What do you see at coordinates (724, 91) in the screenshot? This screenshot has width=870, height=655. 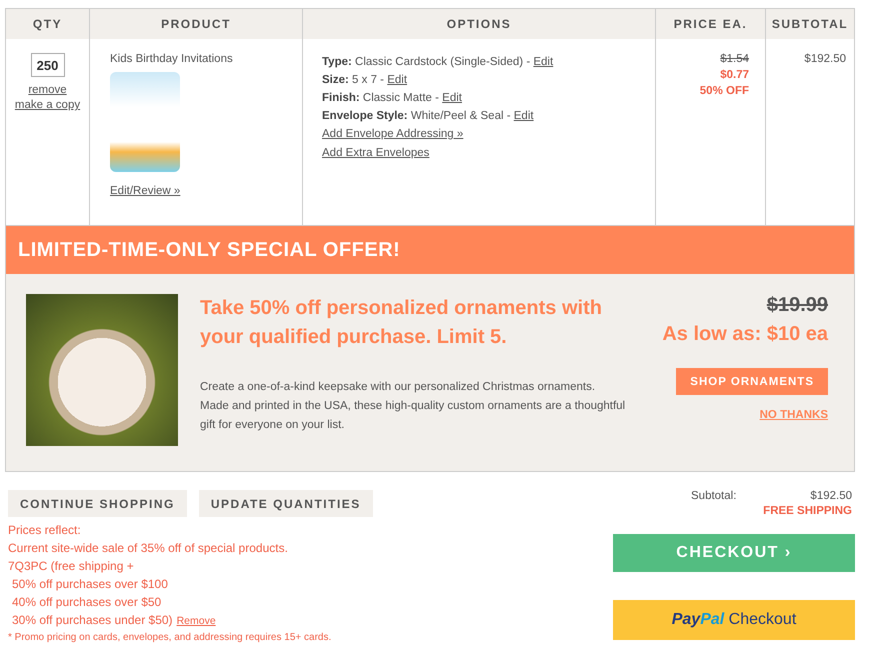 I see `discount-label: 50% OFF` at bounding box center [724, 91].